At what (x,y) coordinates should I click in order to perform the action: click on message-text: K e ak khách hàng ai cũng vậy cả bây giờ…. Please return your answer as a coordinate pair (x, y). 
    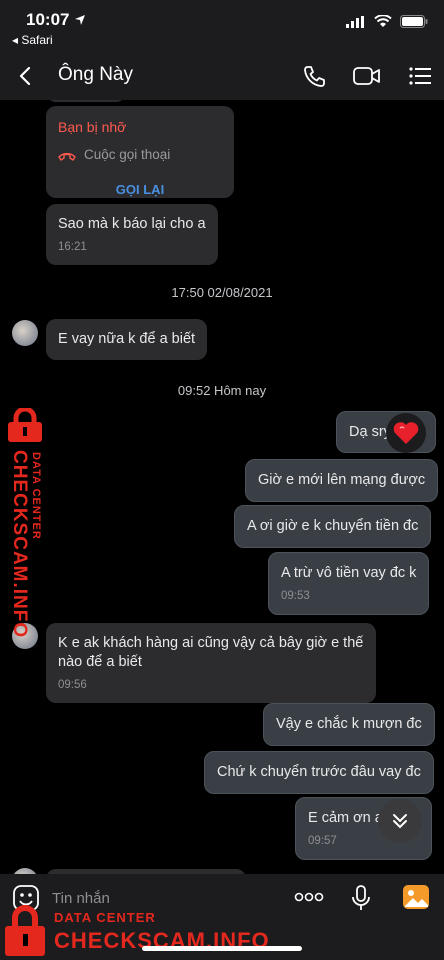
    Looking at the image, I should click on (211, 652).